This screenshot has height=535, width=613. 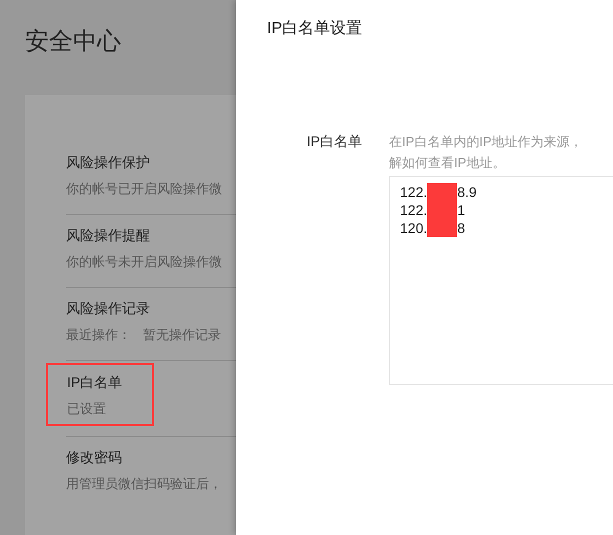 I want to click on item-description: 你的帐号未开启风险操作微, so click(x=144, y=262).